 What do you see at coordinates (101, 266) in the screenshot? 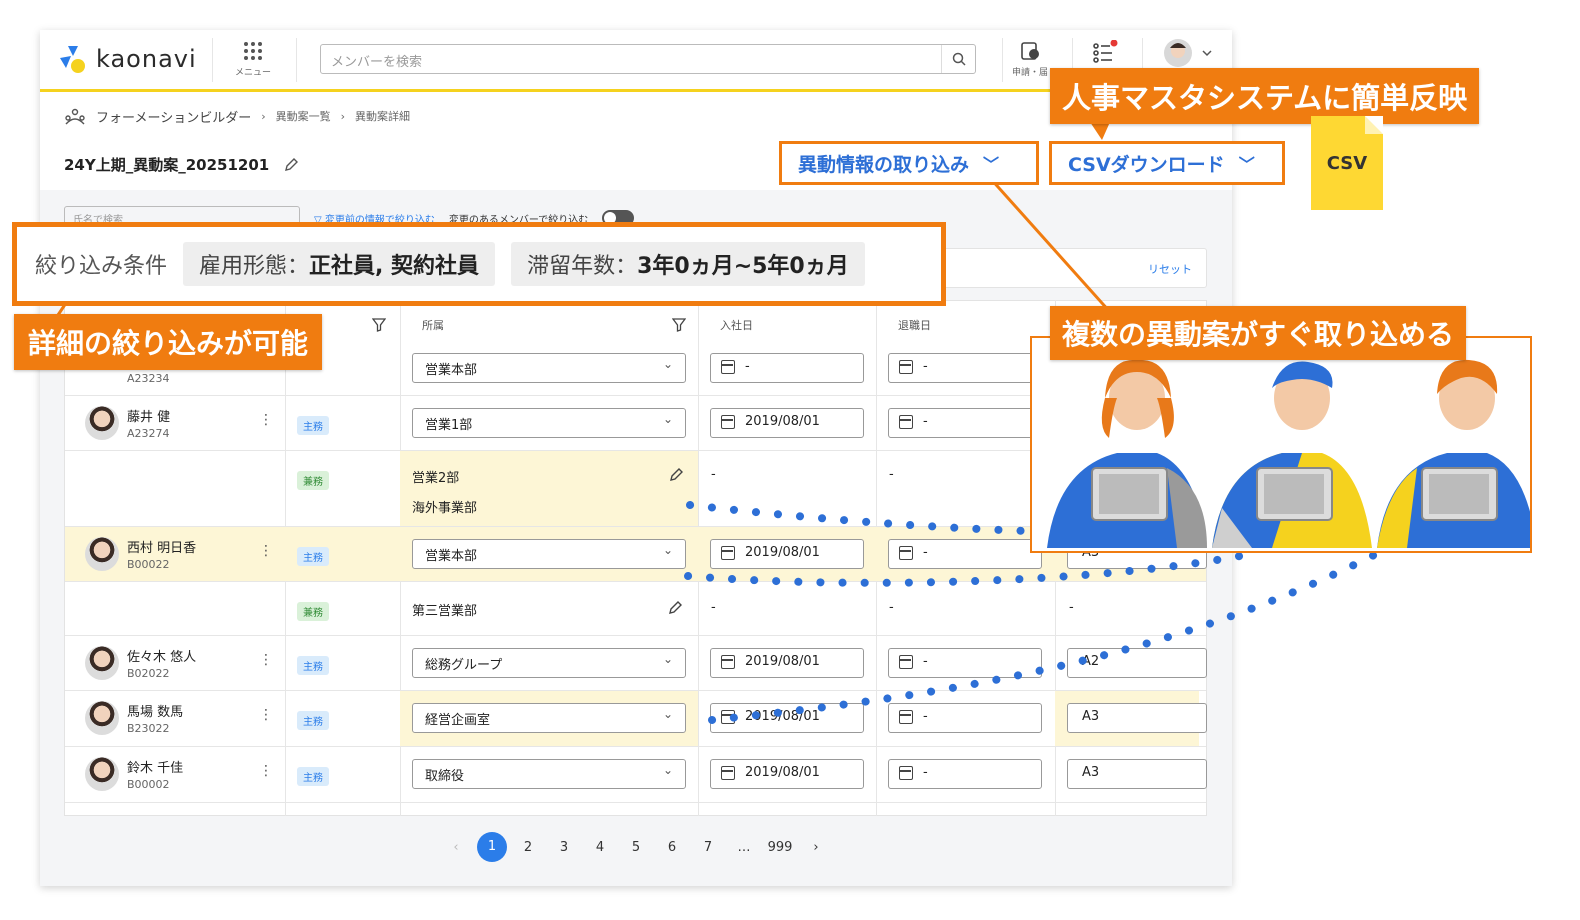
I see `filter-conditions-label: 絞り込み条件` at bounding box center [101, 266].